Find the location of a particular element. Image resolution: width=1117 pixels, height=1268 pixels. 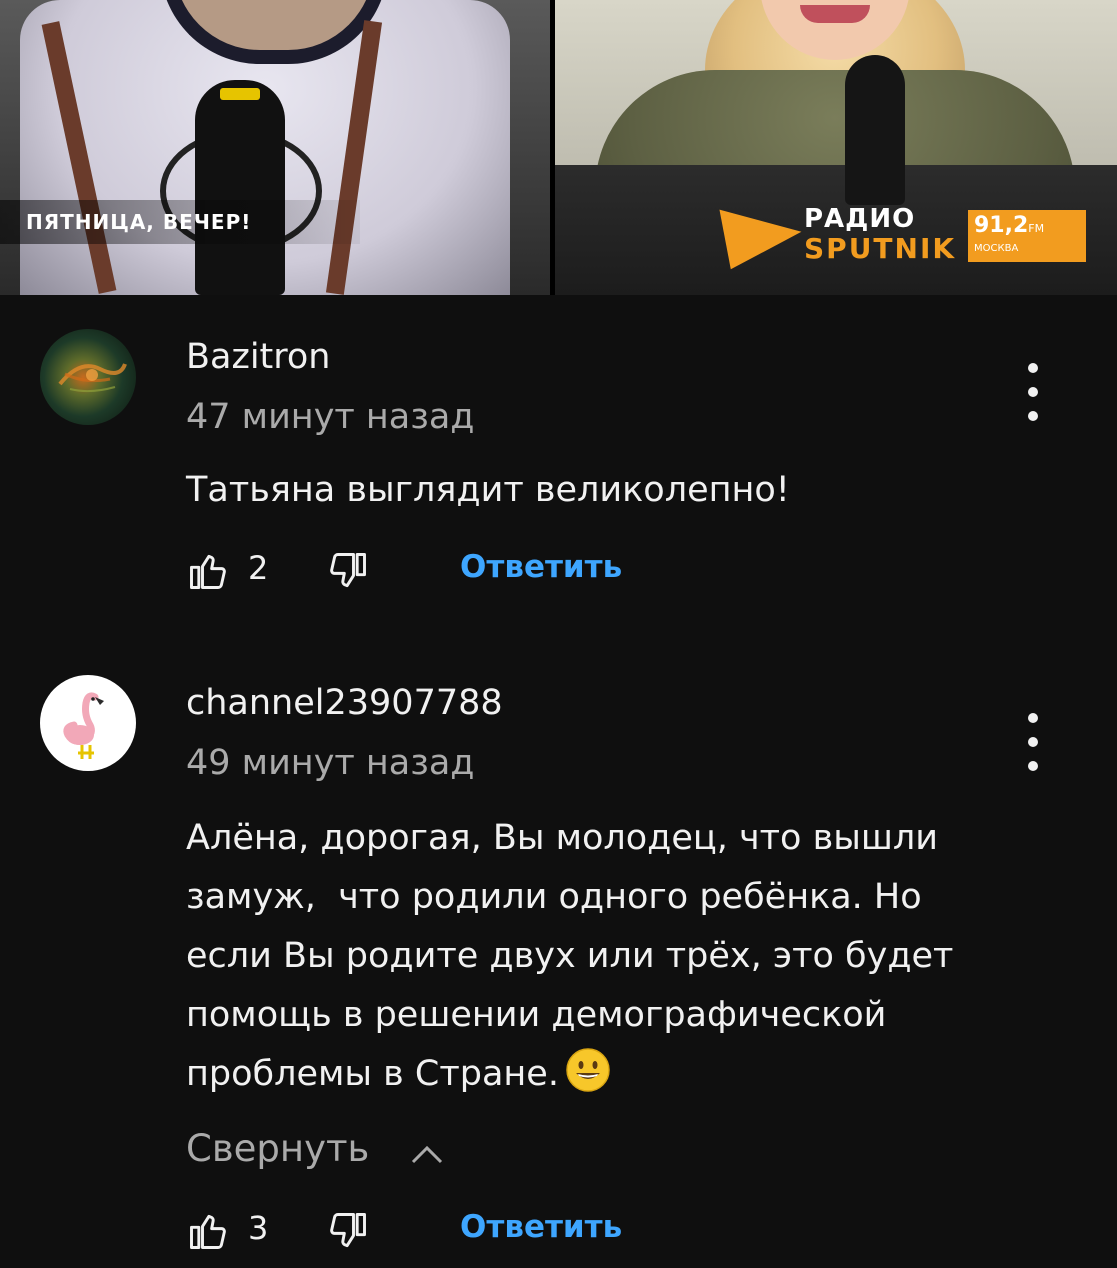

comment-actions: 2 Ответить is located at coordinates (486, 570).